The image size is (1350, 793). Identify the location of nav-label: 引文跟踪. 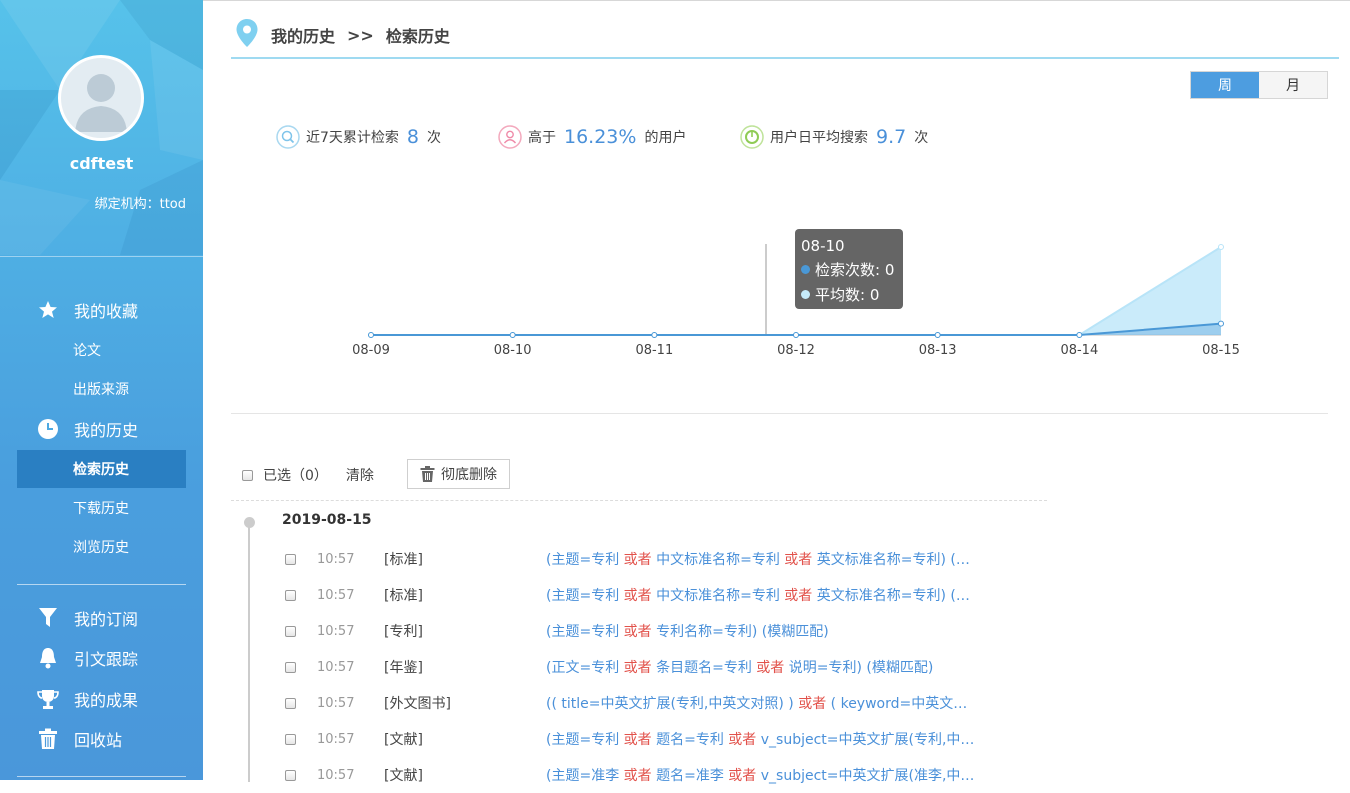
(106, 659).